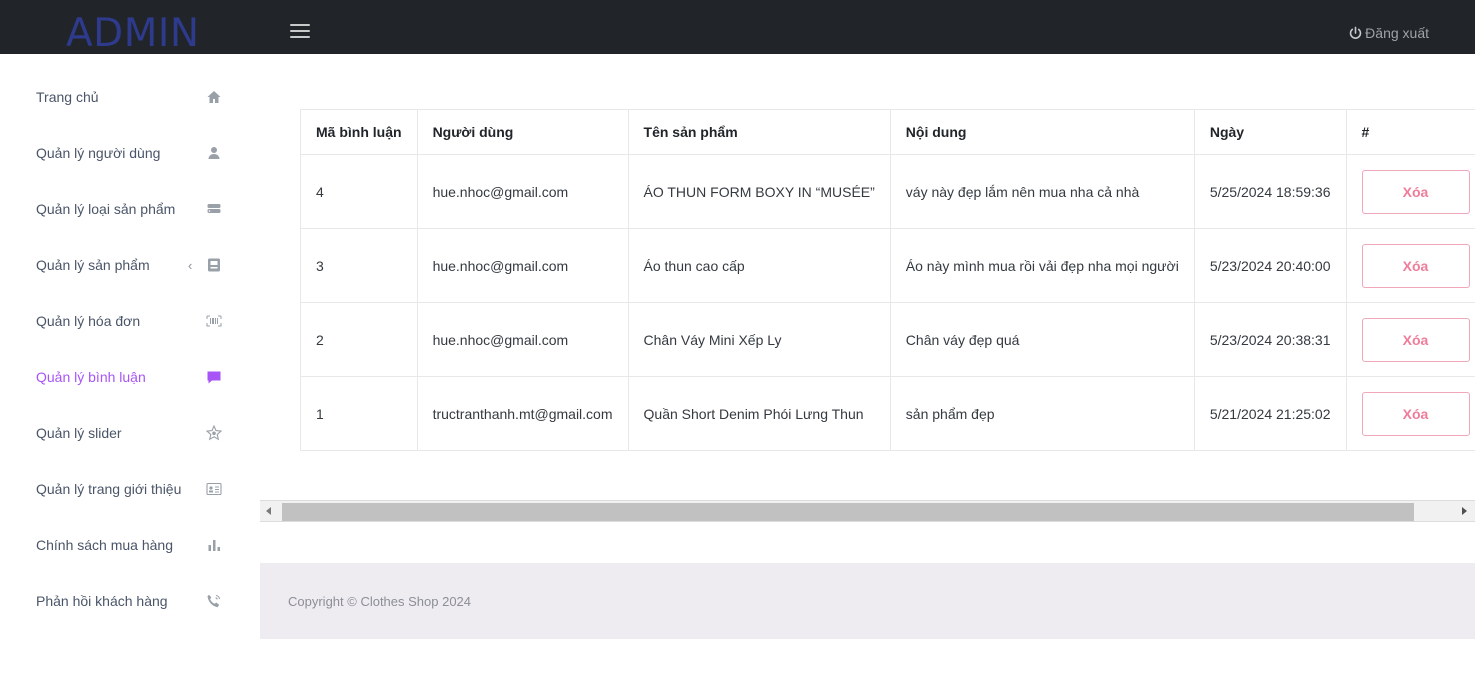 This screenshot has width=1475, height=689. What do you see at coordinates (737, 28) in the screenshot?
I see `top-navbar: ADMIN Đăng xuất` at bounding box center [737, 28].